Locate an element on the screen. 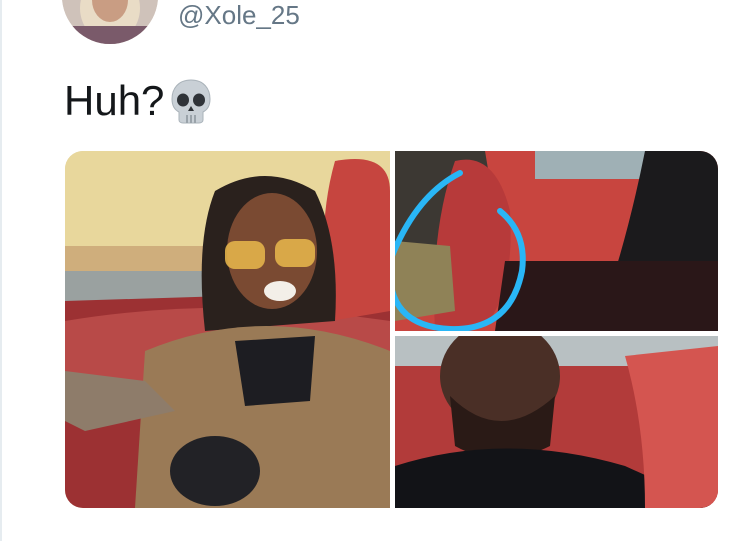 This screenshot has width=756, height=541. tweet-text: Huh? is located at coordinates (140, 101).